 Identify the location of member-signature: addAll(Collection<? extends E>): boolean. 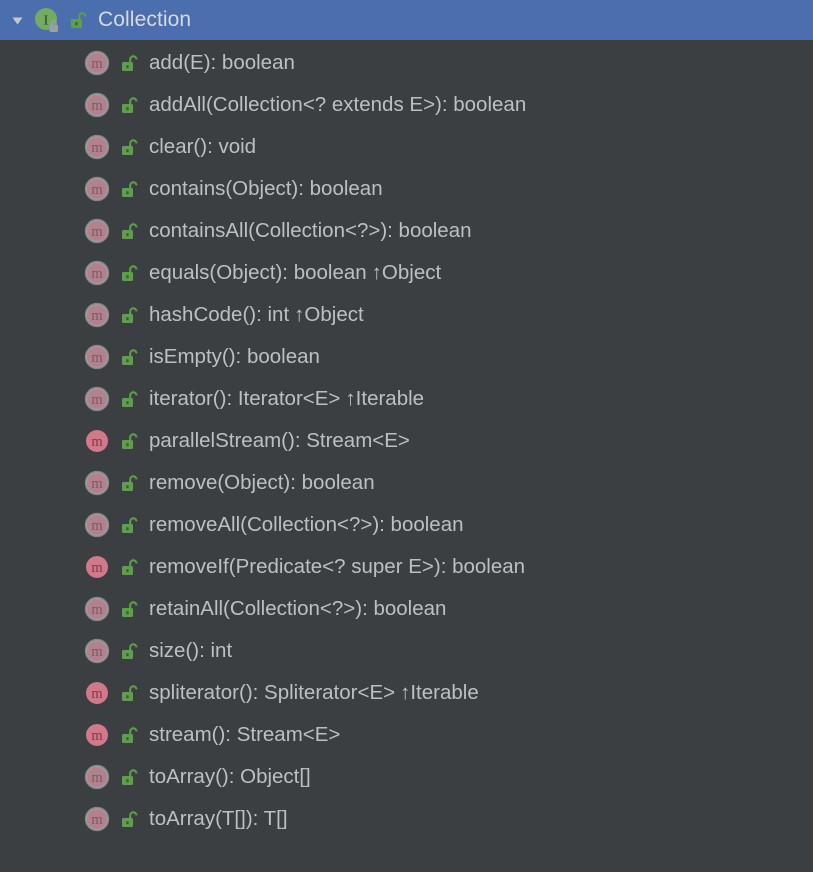
(338, 104).